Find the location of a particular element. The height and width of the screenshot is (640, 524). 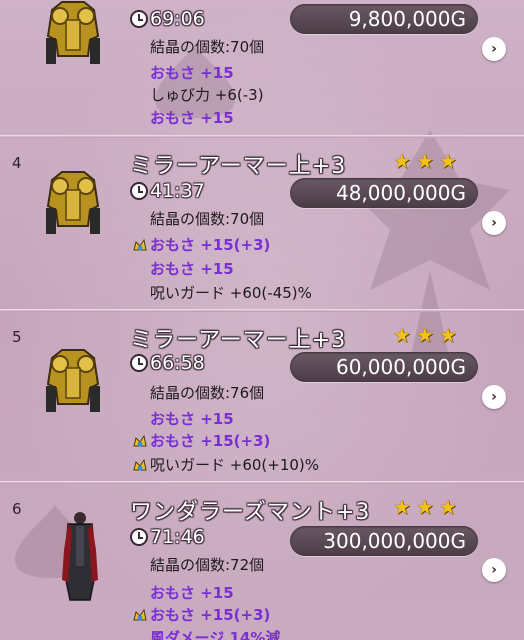

attribute-line: 風ダメージ 14%減 is located at coordinates (215, 634).